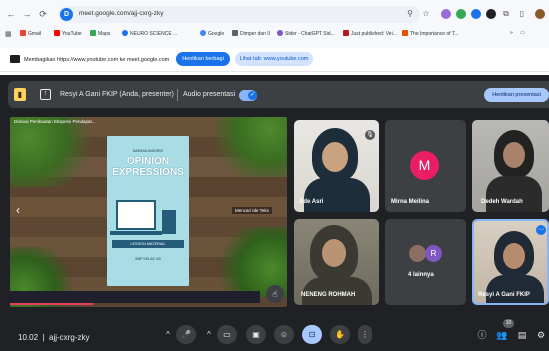 This screenshot has height=351, width=549. Describe the element at coordinates (433, 253) in the screenshot. I see `participant-avatar: R` at that location.